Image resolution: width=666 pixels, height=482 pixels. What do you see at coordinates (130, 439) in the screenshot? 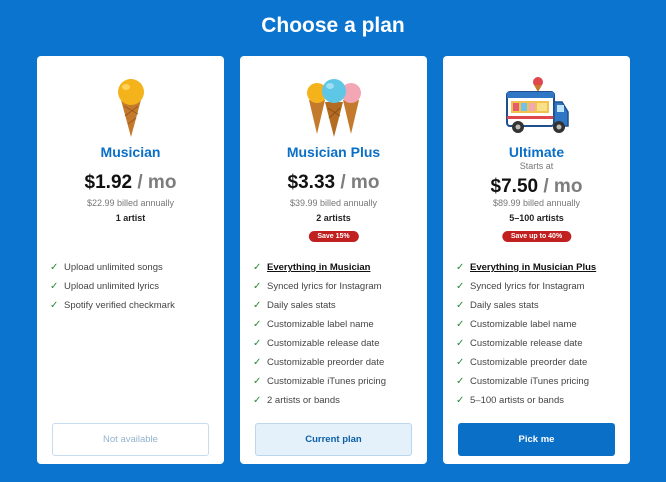
I see `not-available-button: Not available` at bounding box center [130, 439].